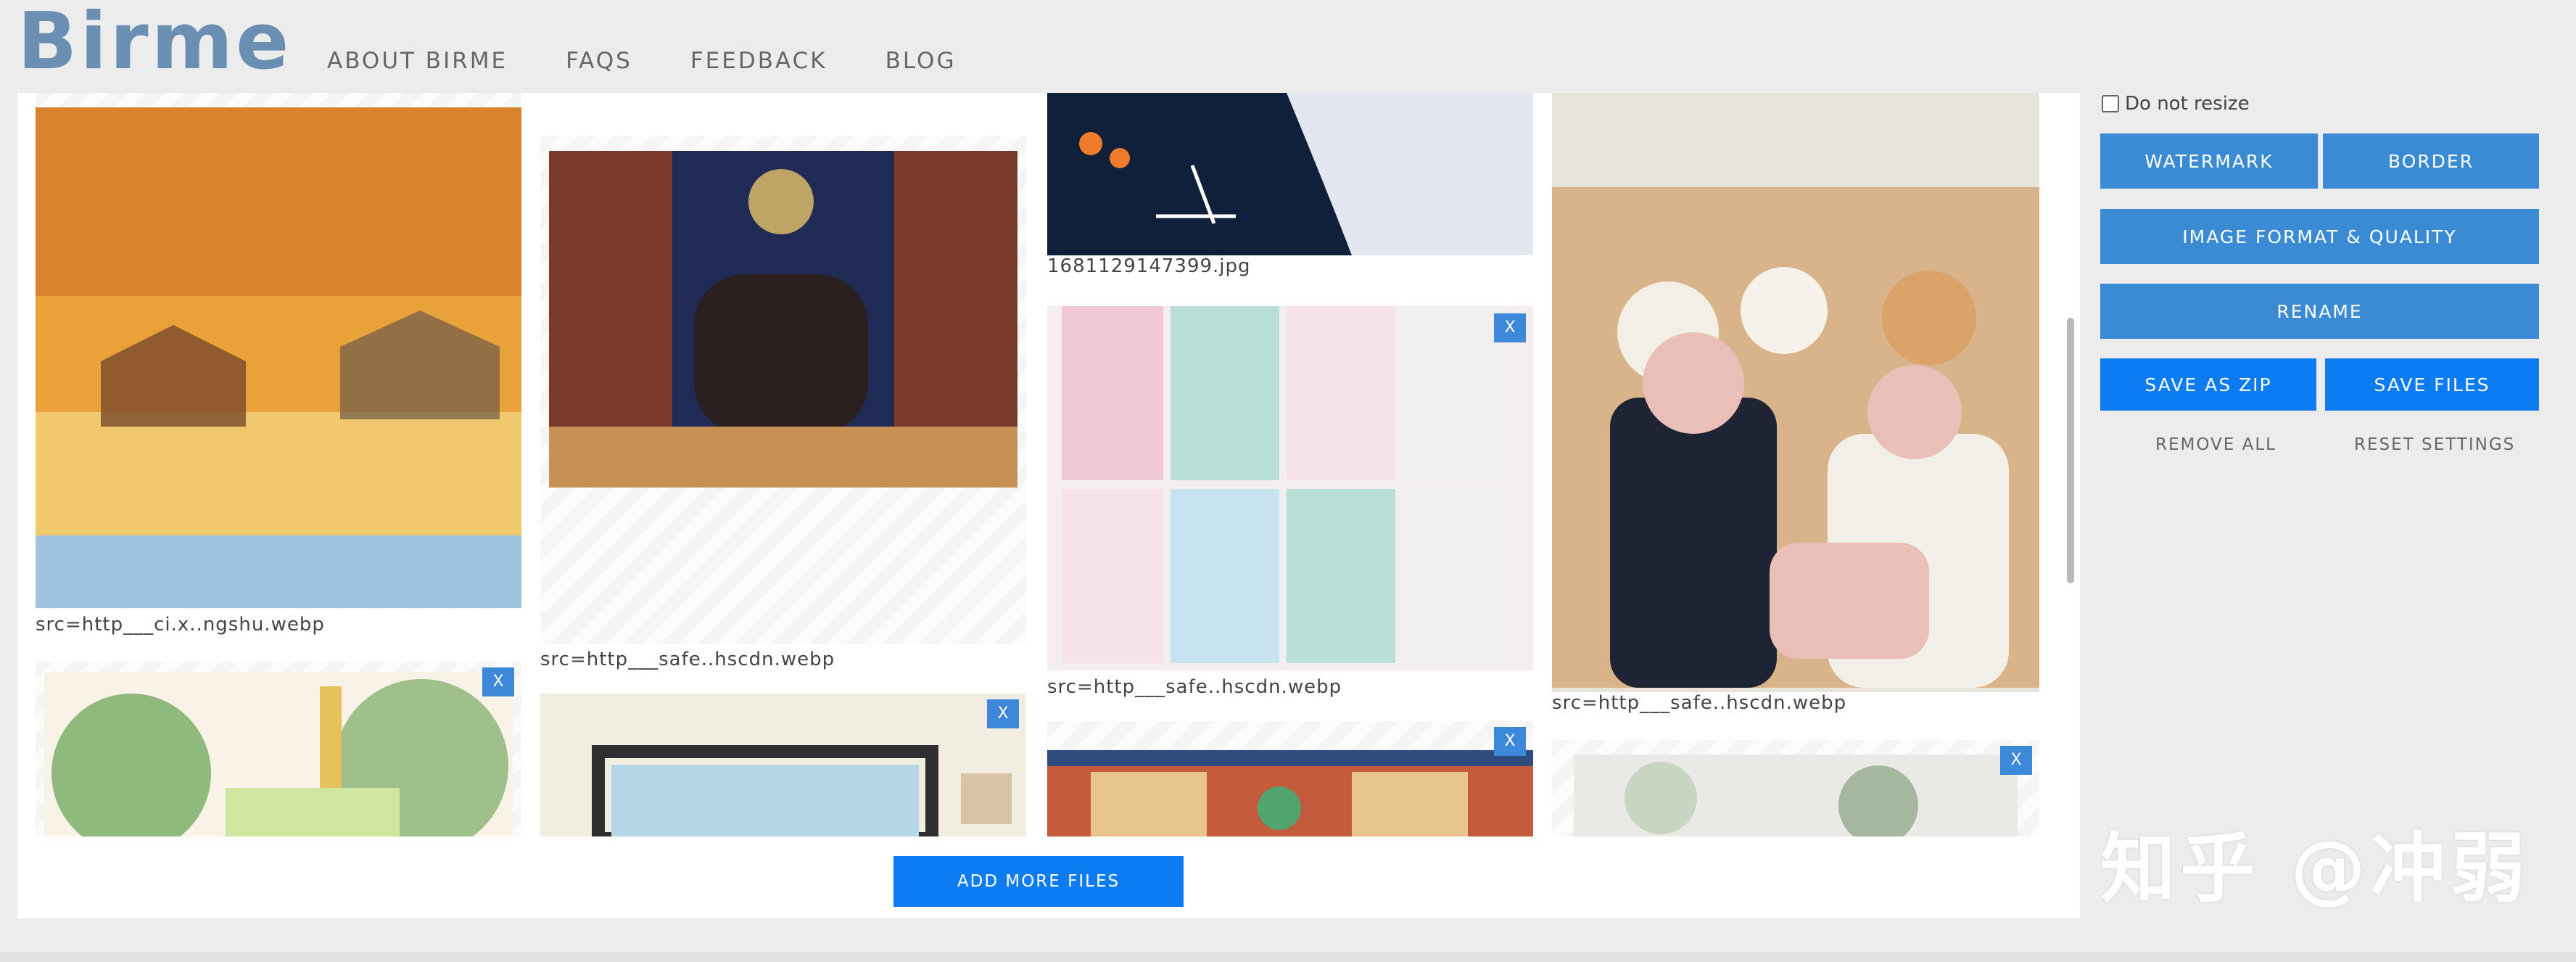 This screenshot has height=962, width=2576. Describe the element at coordinates (417, 61) in the screenshot. I see `nav-about: ABOUT BIRME` at that location.